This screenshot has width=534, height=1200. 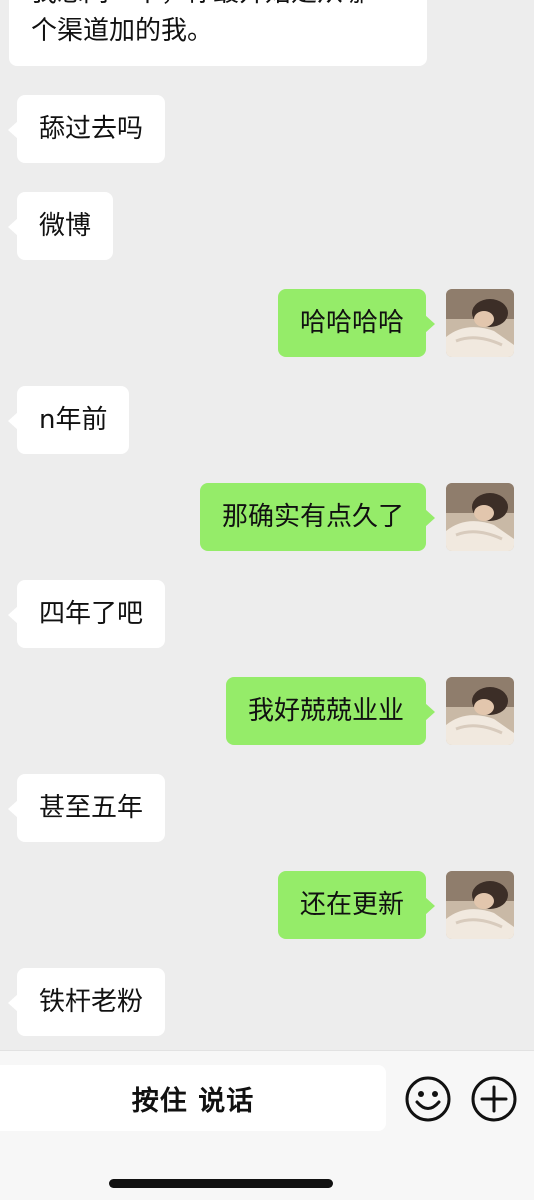 I want to click on message-bubble-incoming: 甚至五年, so click(x=86, y=808).